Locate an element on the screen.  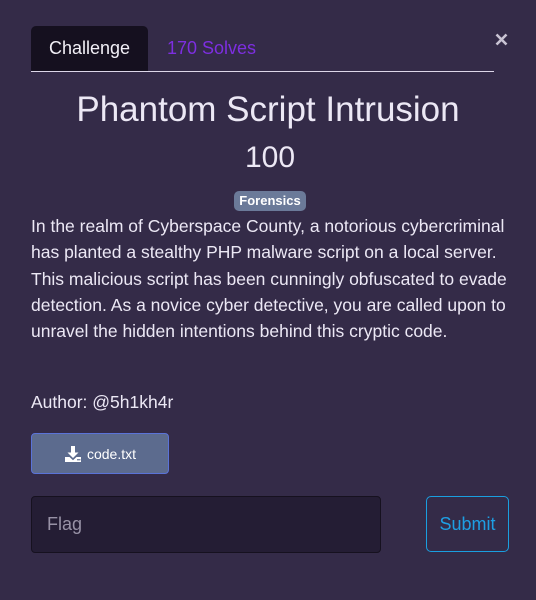
tab-bar: Challenge 170 Solves is located at coordinates (262, 49).